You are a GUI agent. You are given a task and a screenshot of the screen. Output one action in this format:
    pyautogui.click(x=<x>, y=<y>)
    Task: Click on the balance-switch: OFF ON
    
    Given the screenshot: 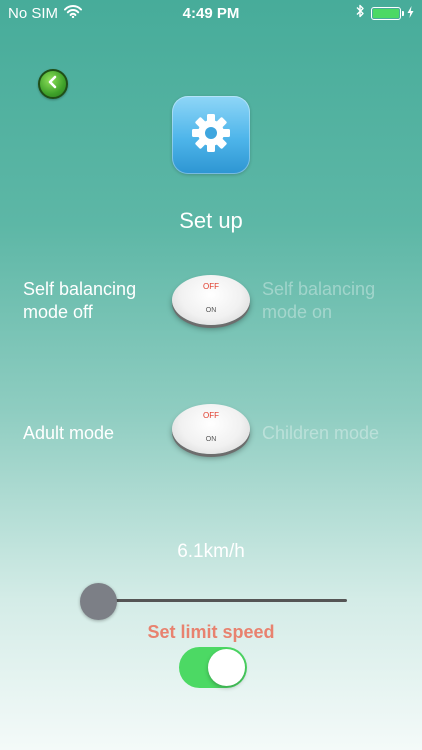 What is the action you would take?
    pyautogui.click(x=211, y=300)
    